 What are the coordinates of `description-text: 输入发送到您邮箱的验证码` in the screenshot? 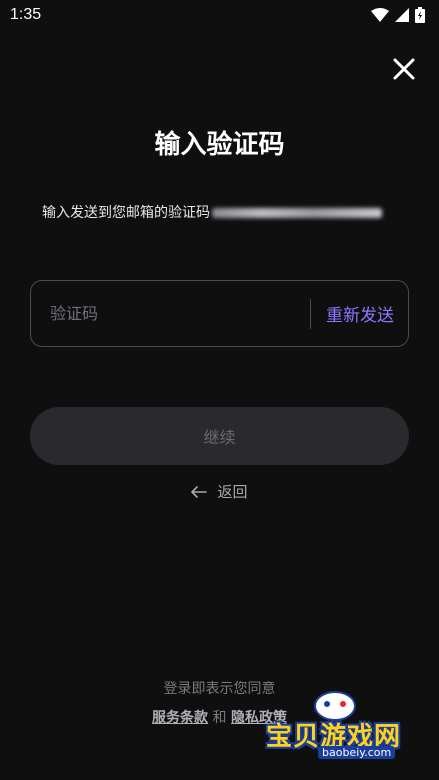 It's located at (126, 213).